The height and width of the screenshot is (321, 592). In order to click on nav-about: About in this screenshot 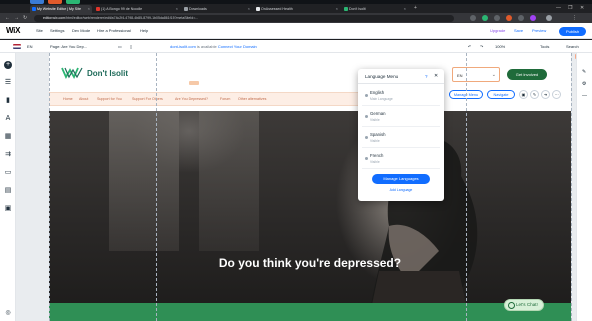, I will do `click(83, 99)`.